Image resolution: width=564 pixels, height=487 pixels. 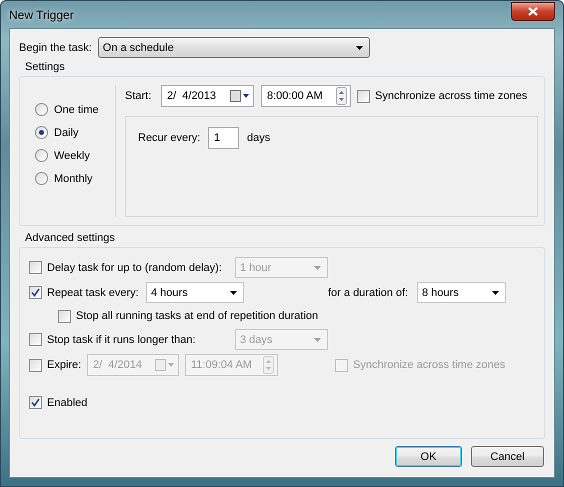 I want to click on duration-dropdown: 8 hours, so click(x=461, y=292).